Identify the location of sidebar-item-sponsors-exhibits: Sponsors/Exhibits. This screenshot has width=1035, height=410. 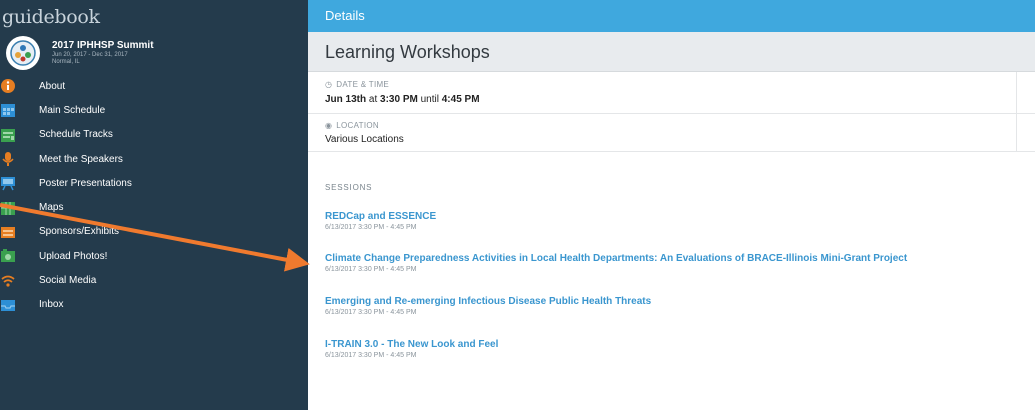
(154, 232).